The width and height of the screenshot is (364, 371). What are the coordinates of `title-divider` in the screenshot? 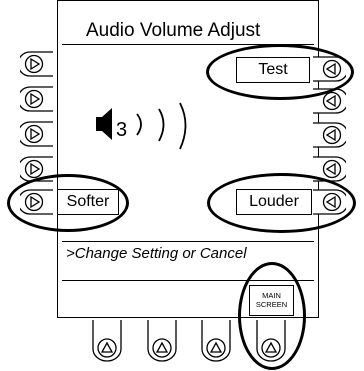 It's located at (188, 44).